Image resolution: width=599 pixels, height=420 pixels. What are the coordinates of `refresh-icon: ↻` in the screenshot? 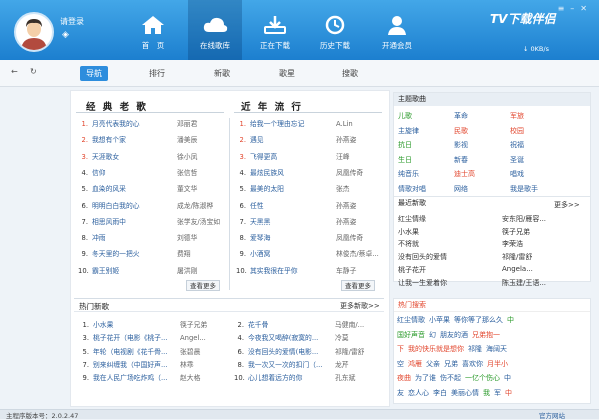 It's located at (33, 71).